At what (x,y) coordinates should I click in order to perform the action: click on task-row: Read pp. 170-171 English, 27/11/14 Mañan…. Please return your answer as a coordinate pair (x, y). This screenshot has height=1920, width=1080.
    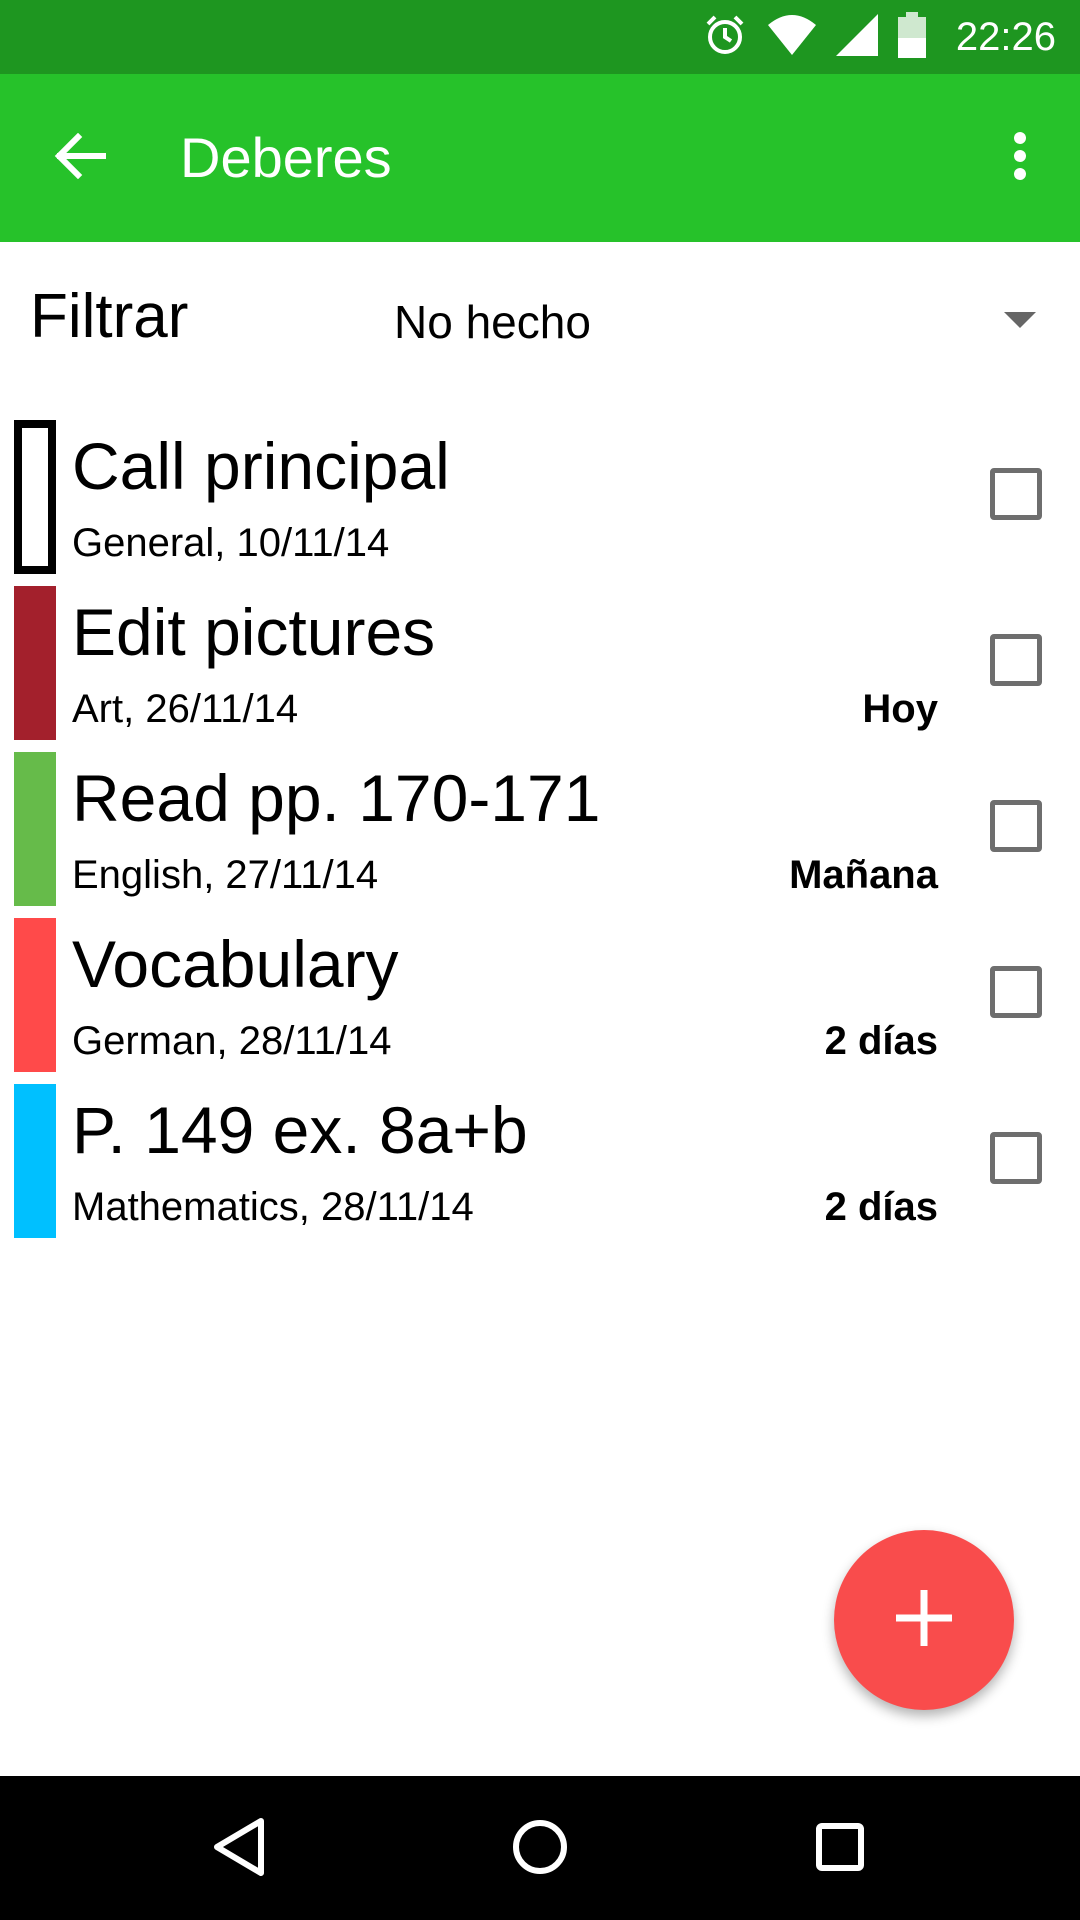
    Looking at the image, I should click on (540, 831).